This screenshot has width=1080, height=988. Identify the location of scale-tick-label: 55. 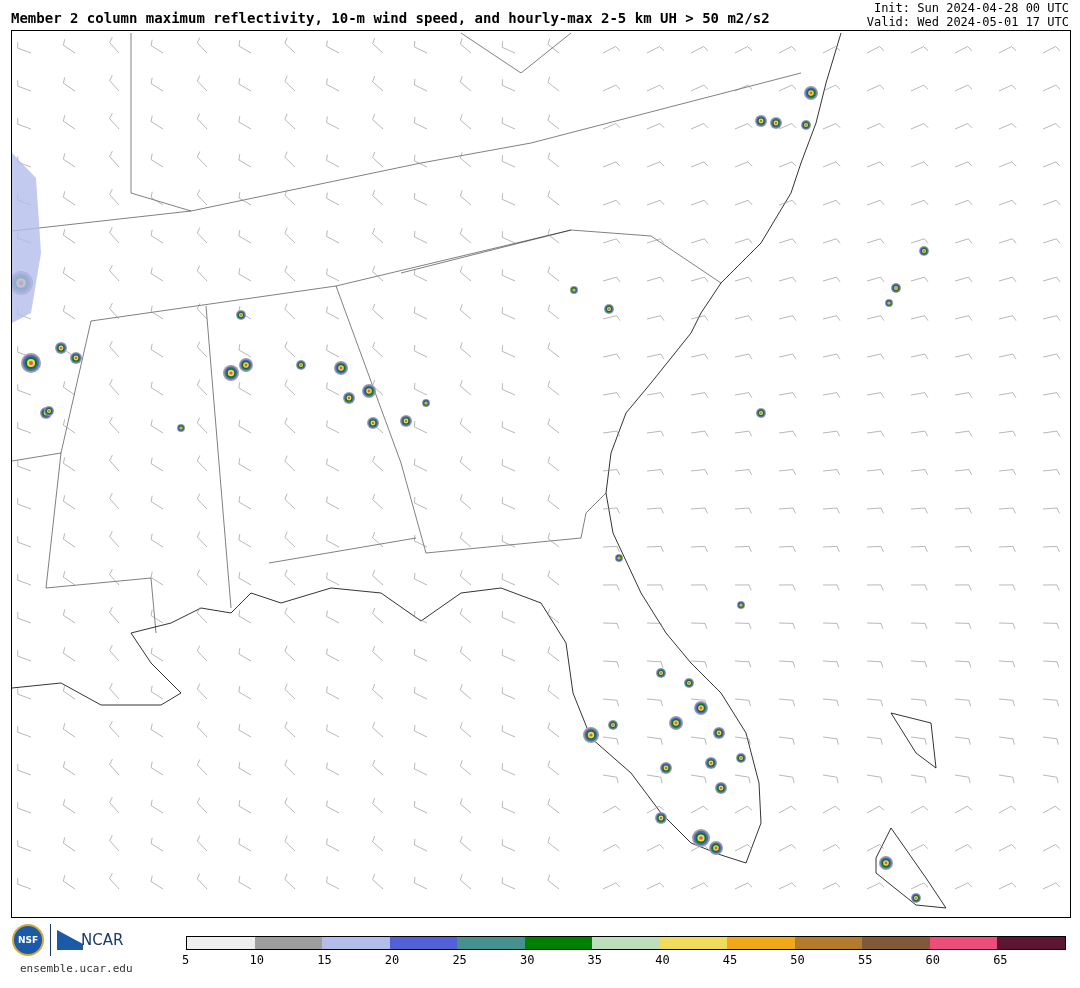
(865, 960).